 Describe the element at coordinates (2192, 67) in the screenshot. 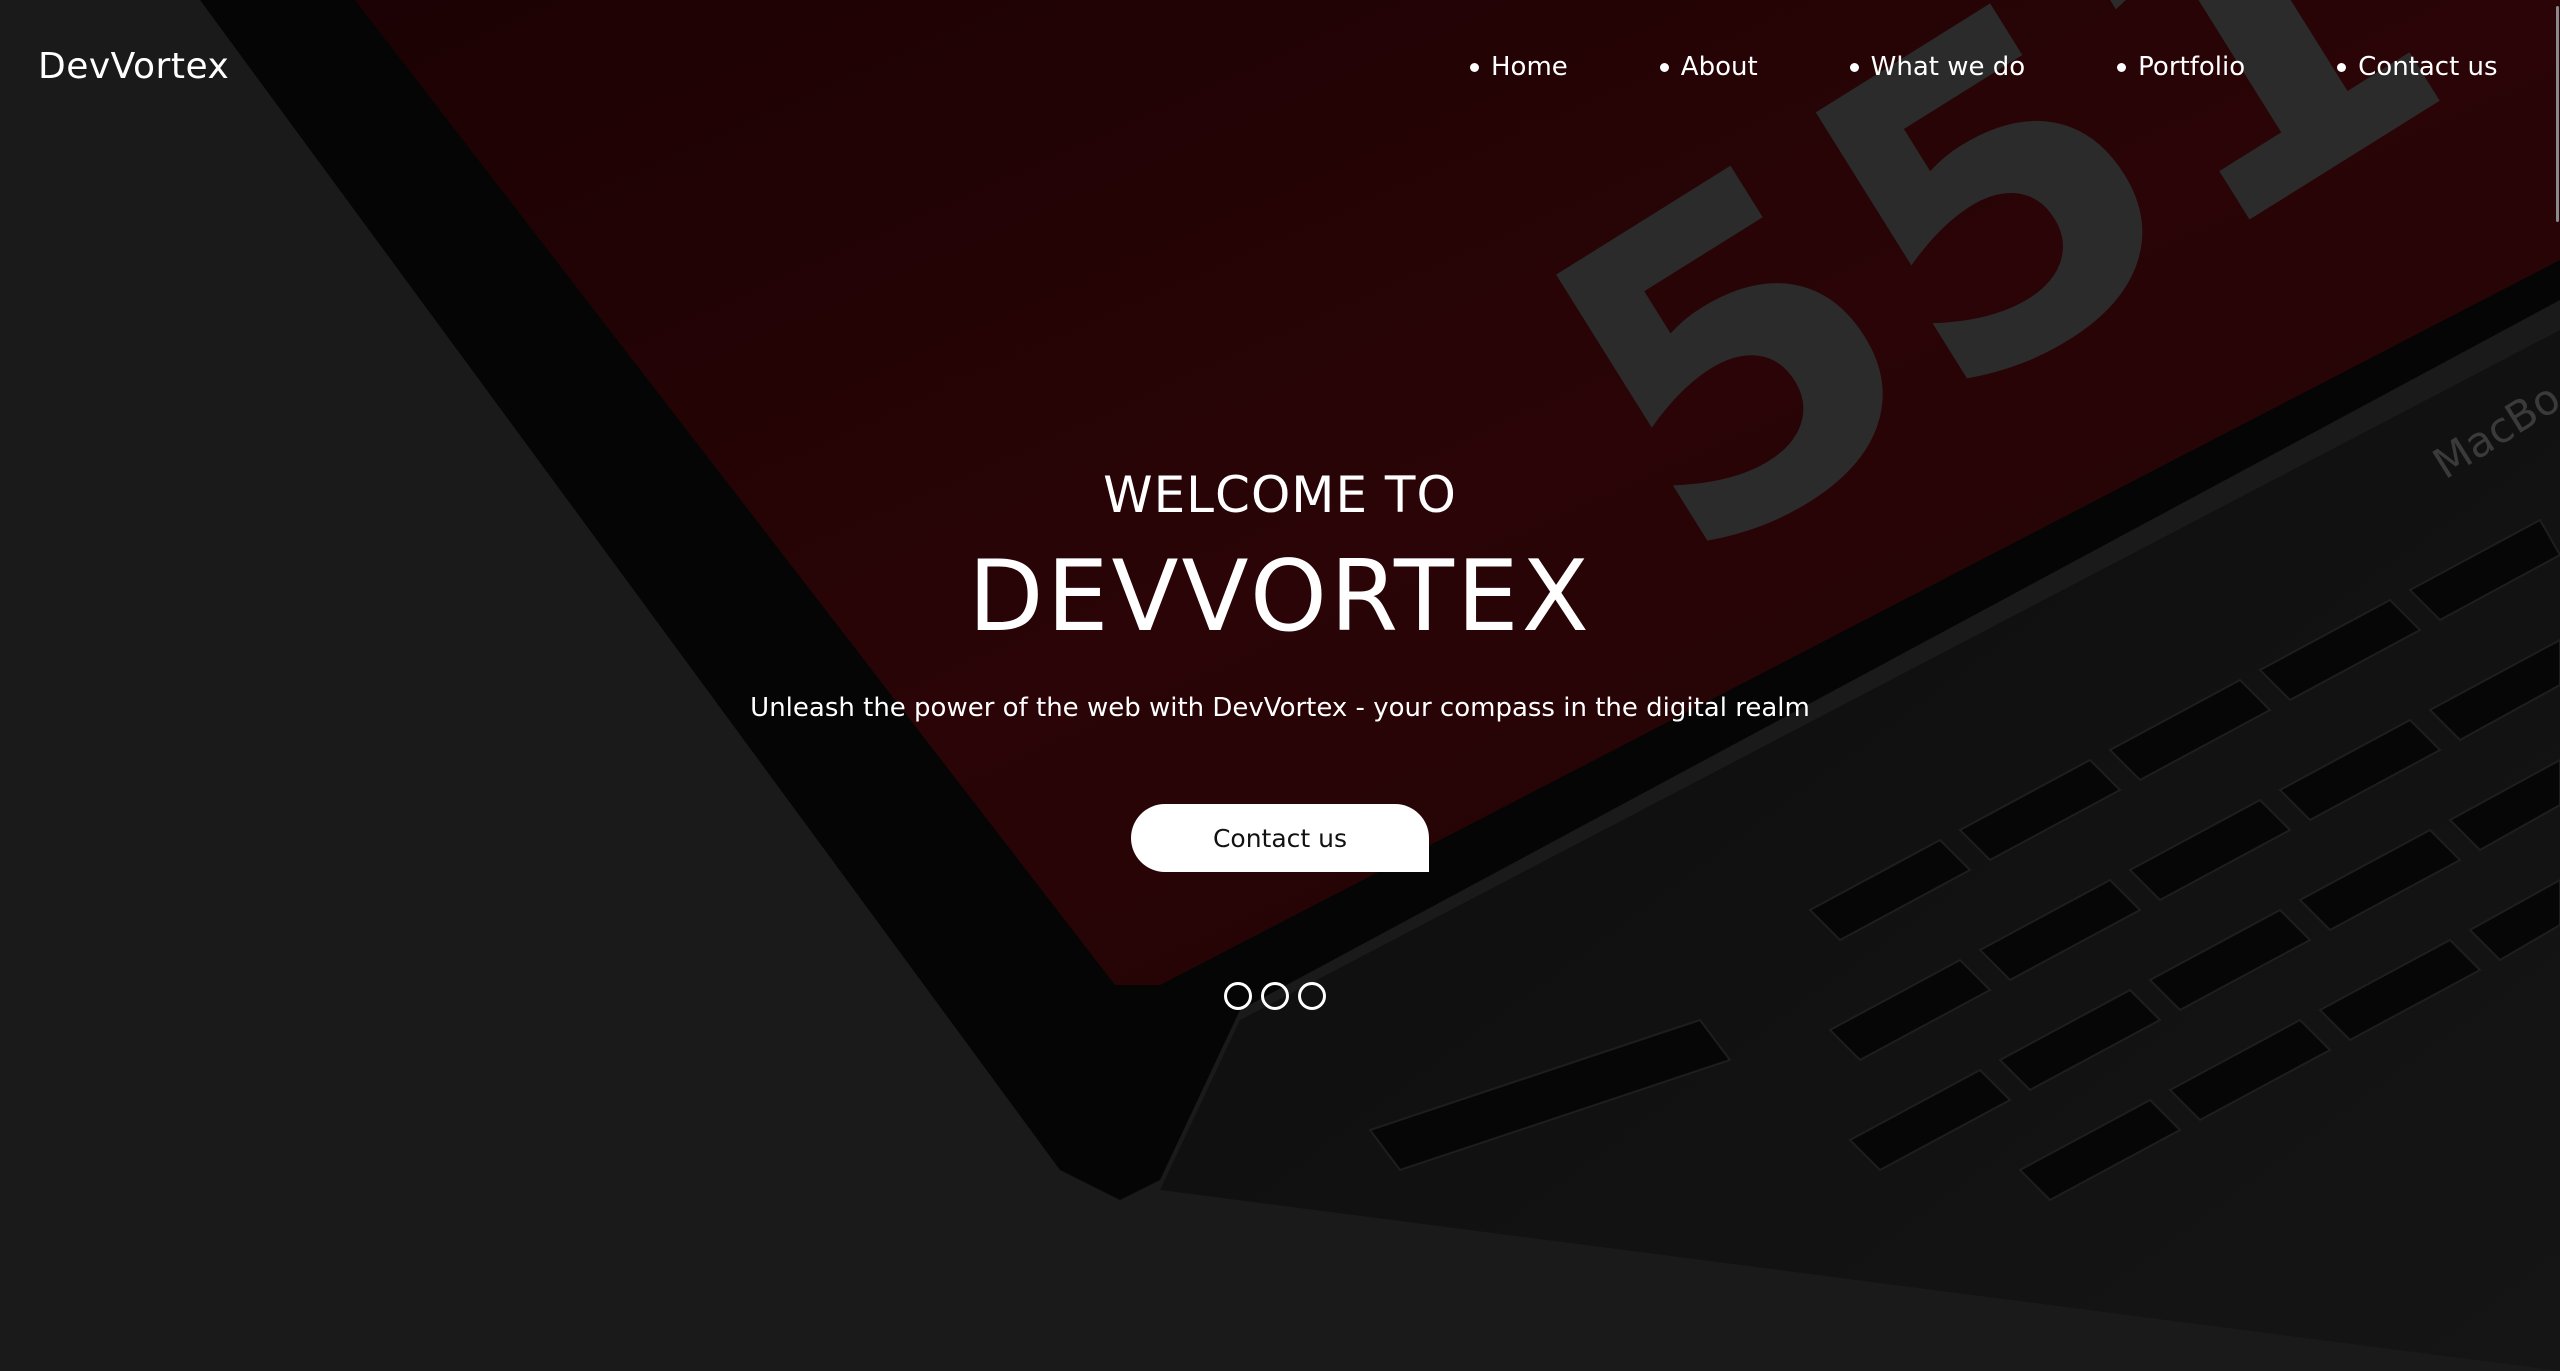

I see `nav-item-label: Portfolio` at that location.